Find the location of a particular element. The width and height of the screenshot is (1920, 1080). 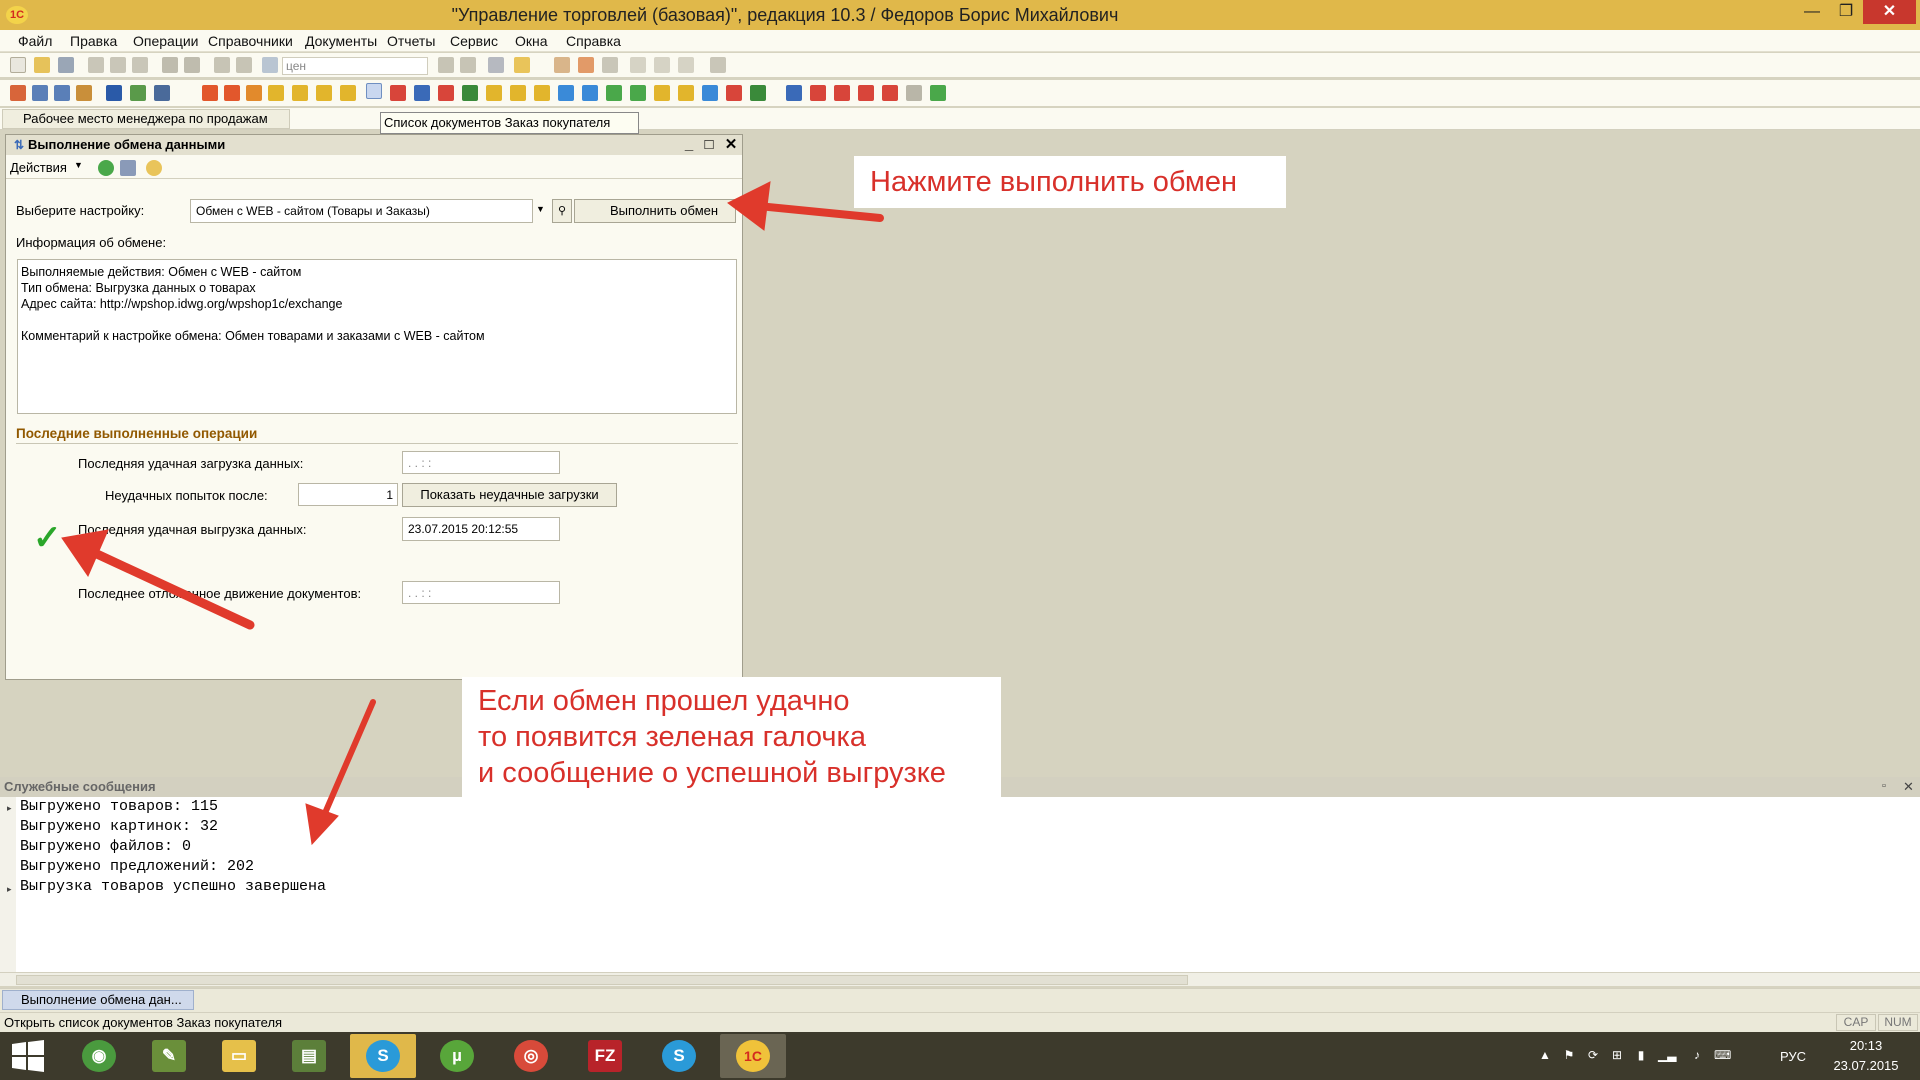

failed-attempts-field: 1 is located at coordinates (348, 494).